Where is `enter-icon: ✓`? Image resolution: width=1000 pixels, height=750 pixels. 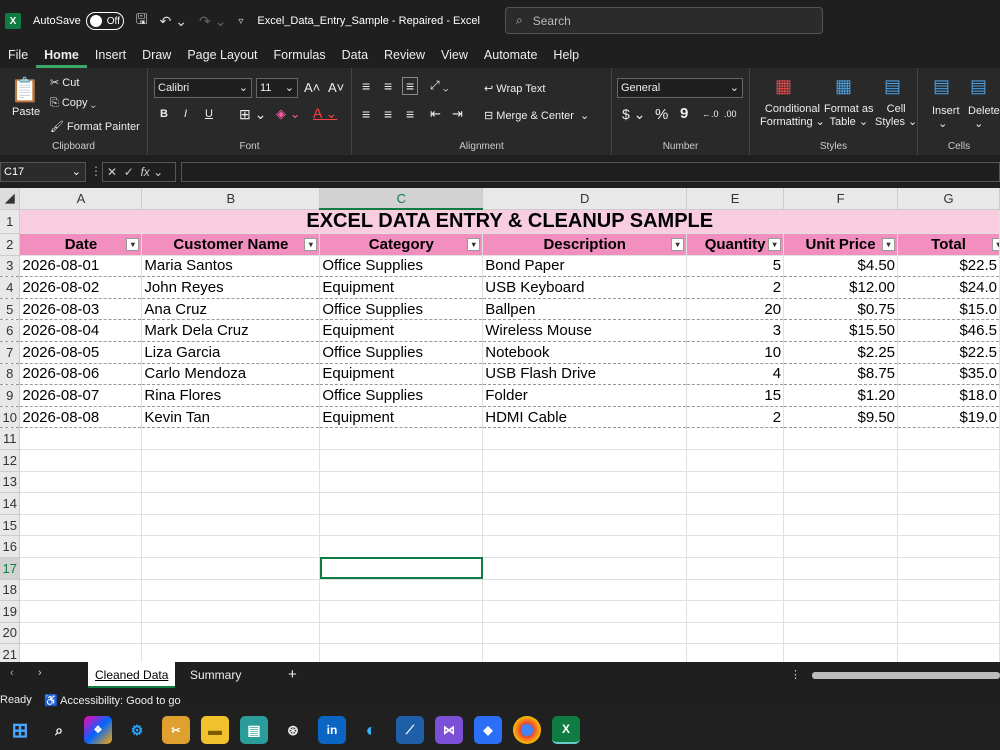 enter-icon: ✓ is located at coordinates (129, 172).